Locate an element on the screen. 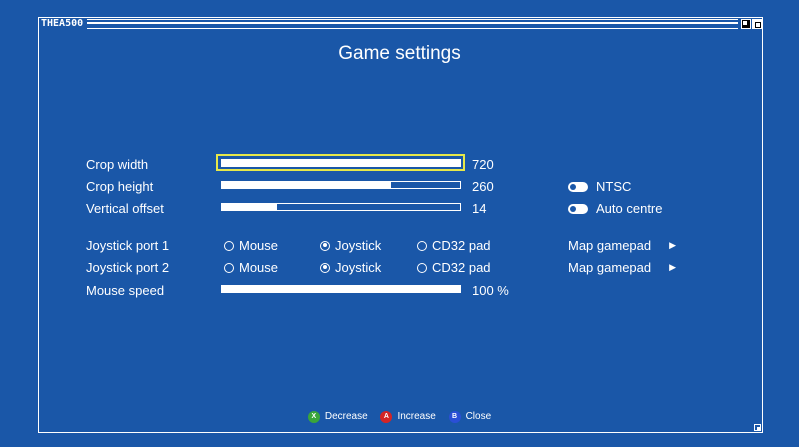 Image resolution: width=799 pixels, height=447 pixels. port1-joystick-radio: Joystick is located at coordinates (350, 245).